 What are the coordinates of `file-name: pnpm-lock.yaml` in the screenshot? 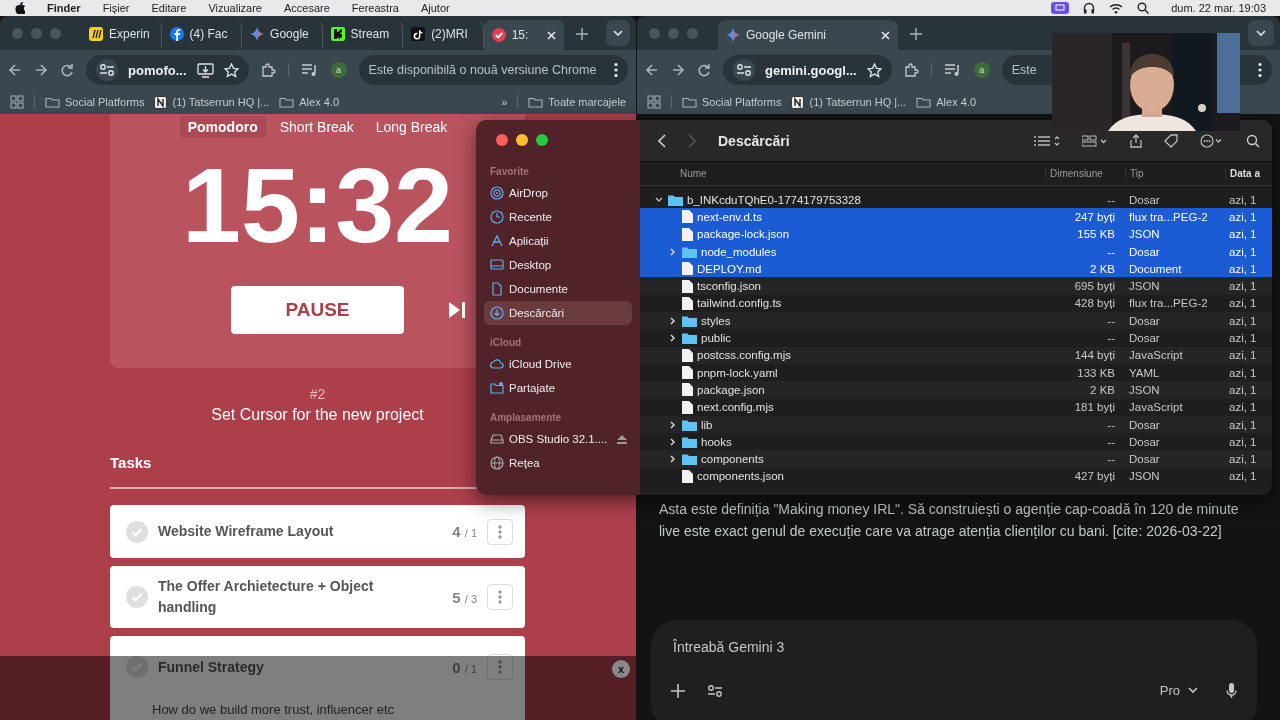 It's located at (737, 372).